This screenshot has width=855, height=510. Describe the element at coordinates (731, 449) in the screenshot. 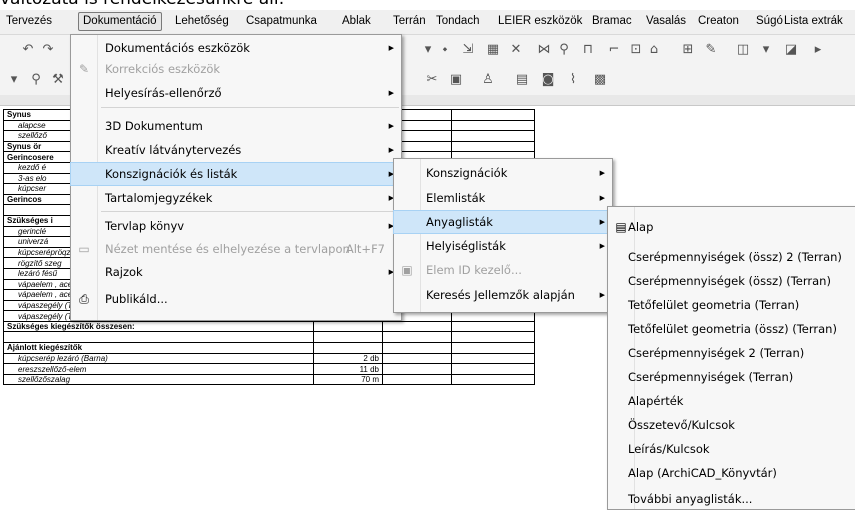

I see `menu-item-leiras-kulcsok: Leírás/Kulcsok` at that location.